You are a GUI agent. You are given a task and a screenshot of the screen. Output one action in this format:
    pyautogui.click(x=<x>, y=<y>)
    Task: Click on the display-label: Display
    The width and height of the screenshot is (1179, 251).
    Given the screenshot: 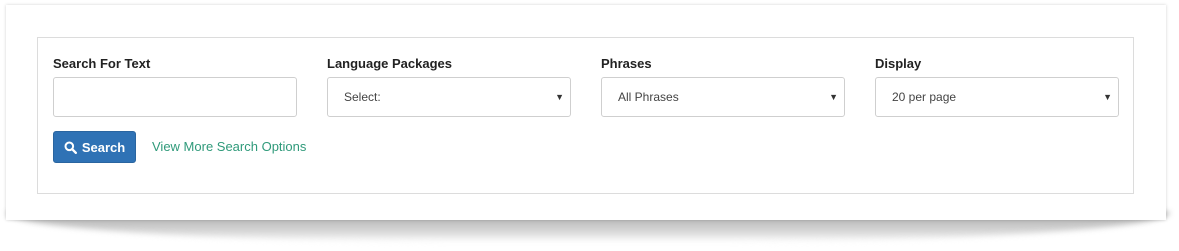 What is the action you would take?
    pyautogui.click(x=898, y=63)
    